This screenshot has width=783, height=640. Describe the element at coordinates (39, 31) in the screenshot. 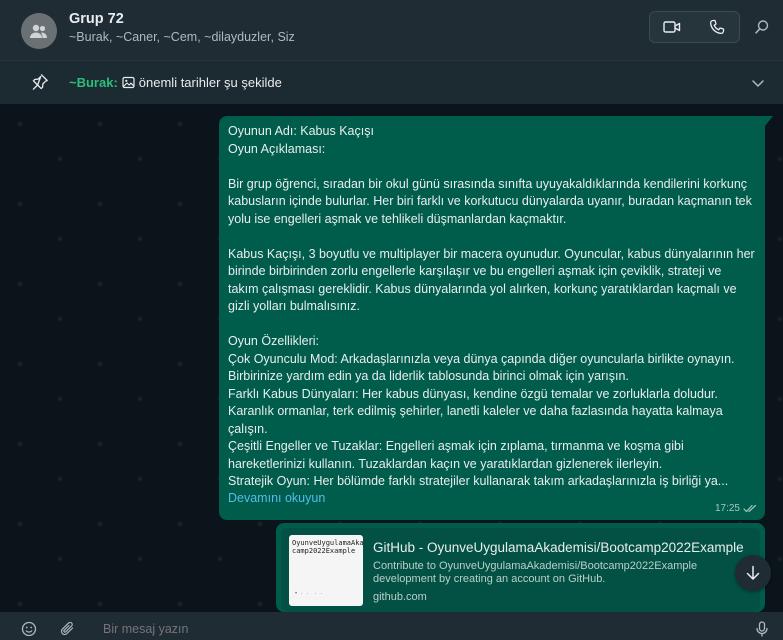

I see `group-avatar-icon` at that location.